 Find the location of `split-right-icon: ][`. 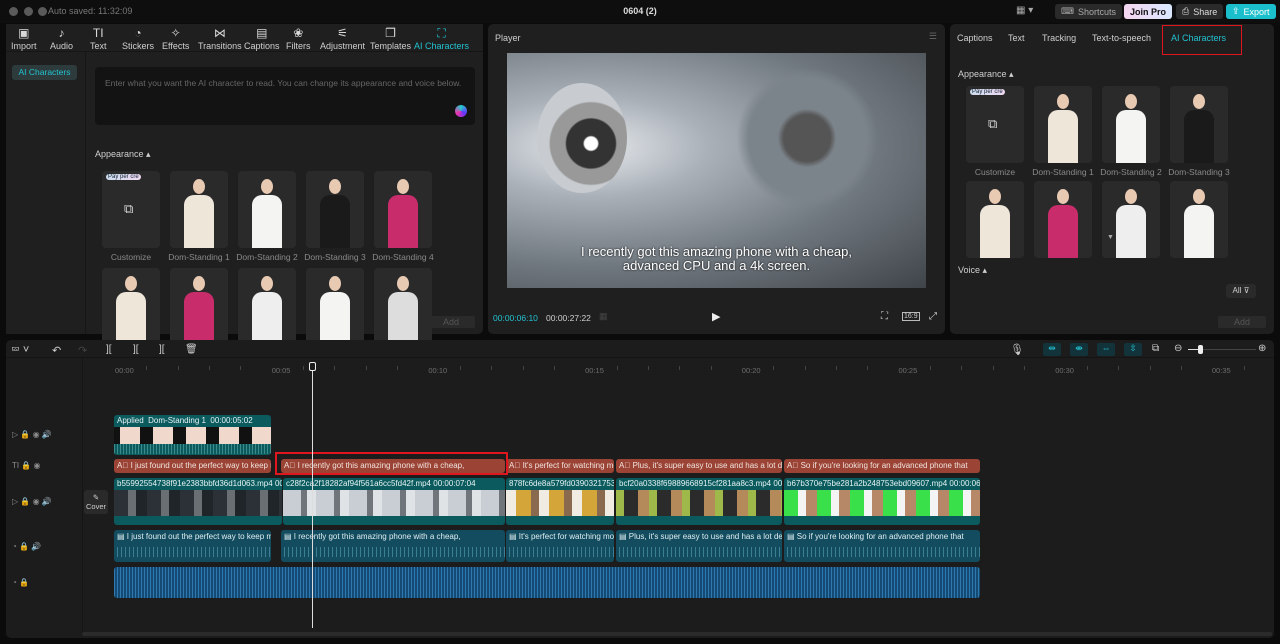

split-right-icon: ][ is located at coordinates (162, 349).